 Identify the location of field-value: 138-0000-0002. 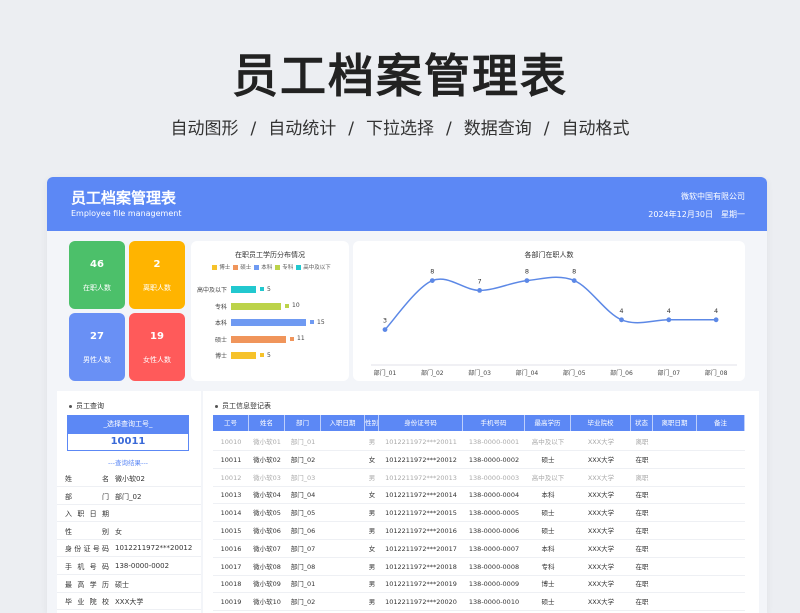
(142, 566).